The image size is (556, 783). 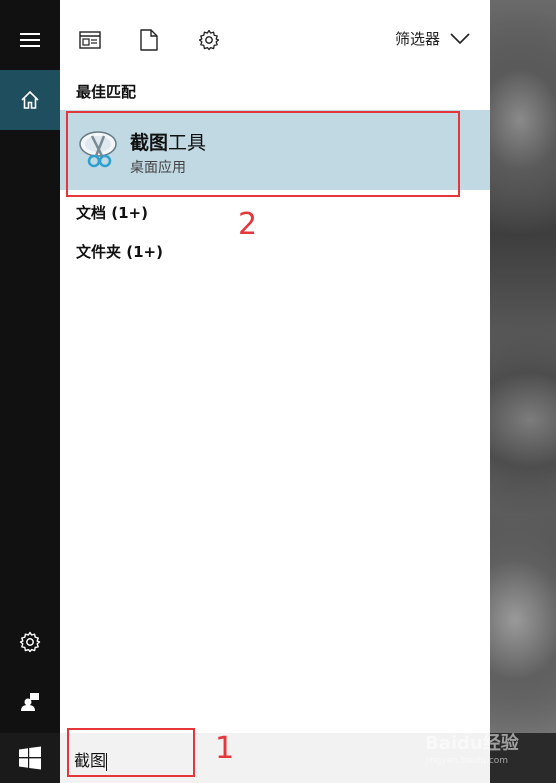 I want to click on baidu-watermark: Baidu经验 jingyan.baidu.com, so click(x=472, y=750).